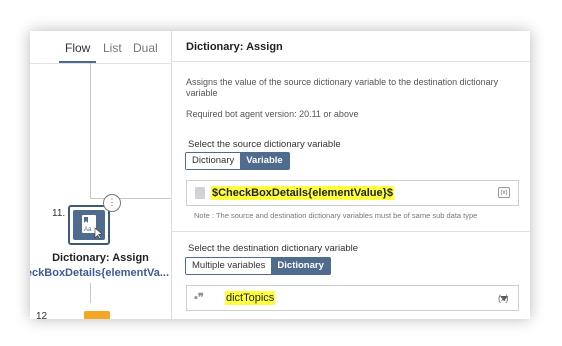 The height and width of the screenshot is (346, 562). I want to click on dest-variable-select: ▪❞ dictTopics, so click(352, 298).